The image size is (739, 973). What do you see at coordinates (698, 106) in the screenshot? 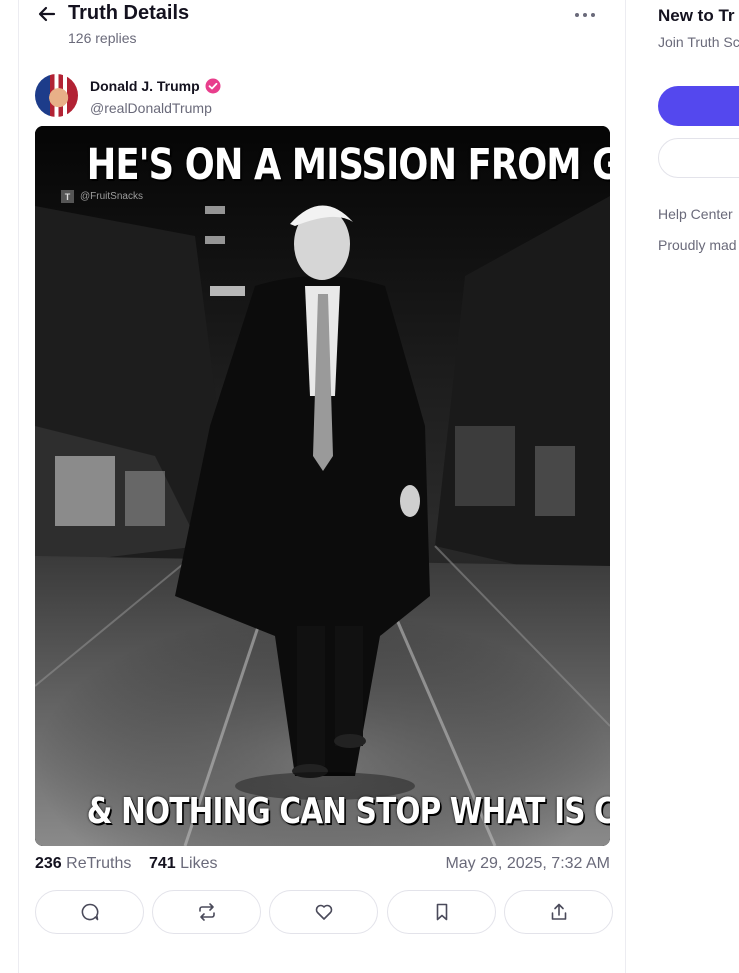
I see `sign-up-button` at bounding box center [698, 106].